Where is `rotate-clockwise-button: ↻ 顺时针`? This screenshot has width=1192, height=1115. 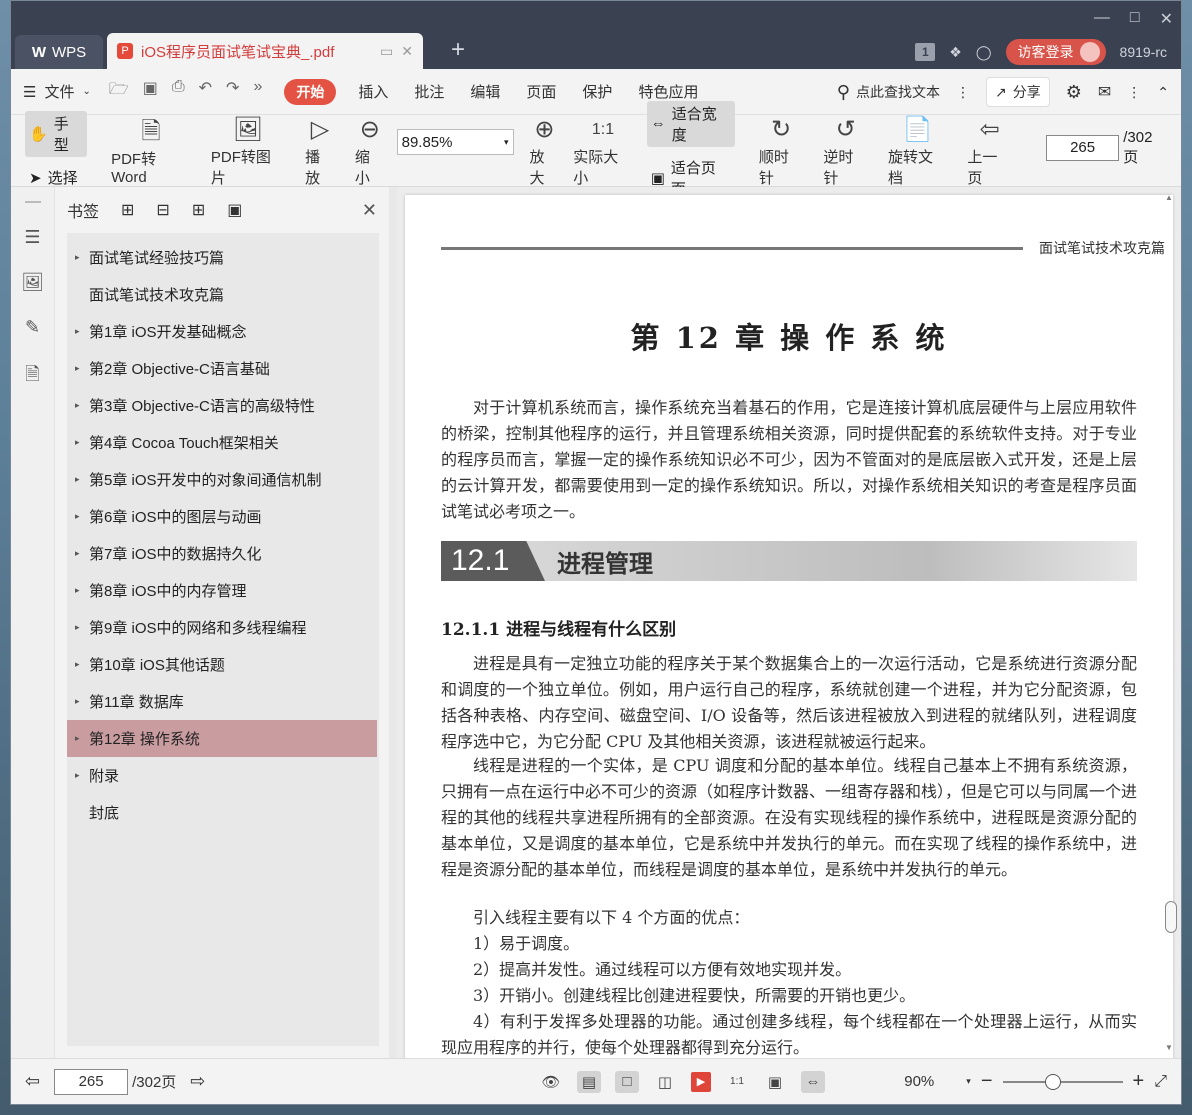 rotate-clockwise-button: ↻ 顺时针 is located at coordinates (781, 151).